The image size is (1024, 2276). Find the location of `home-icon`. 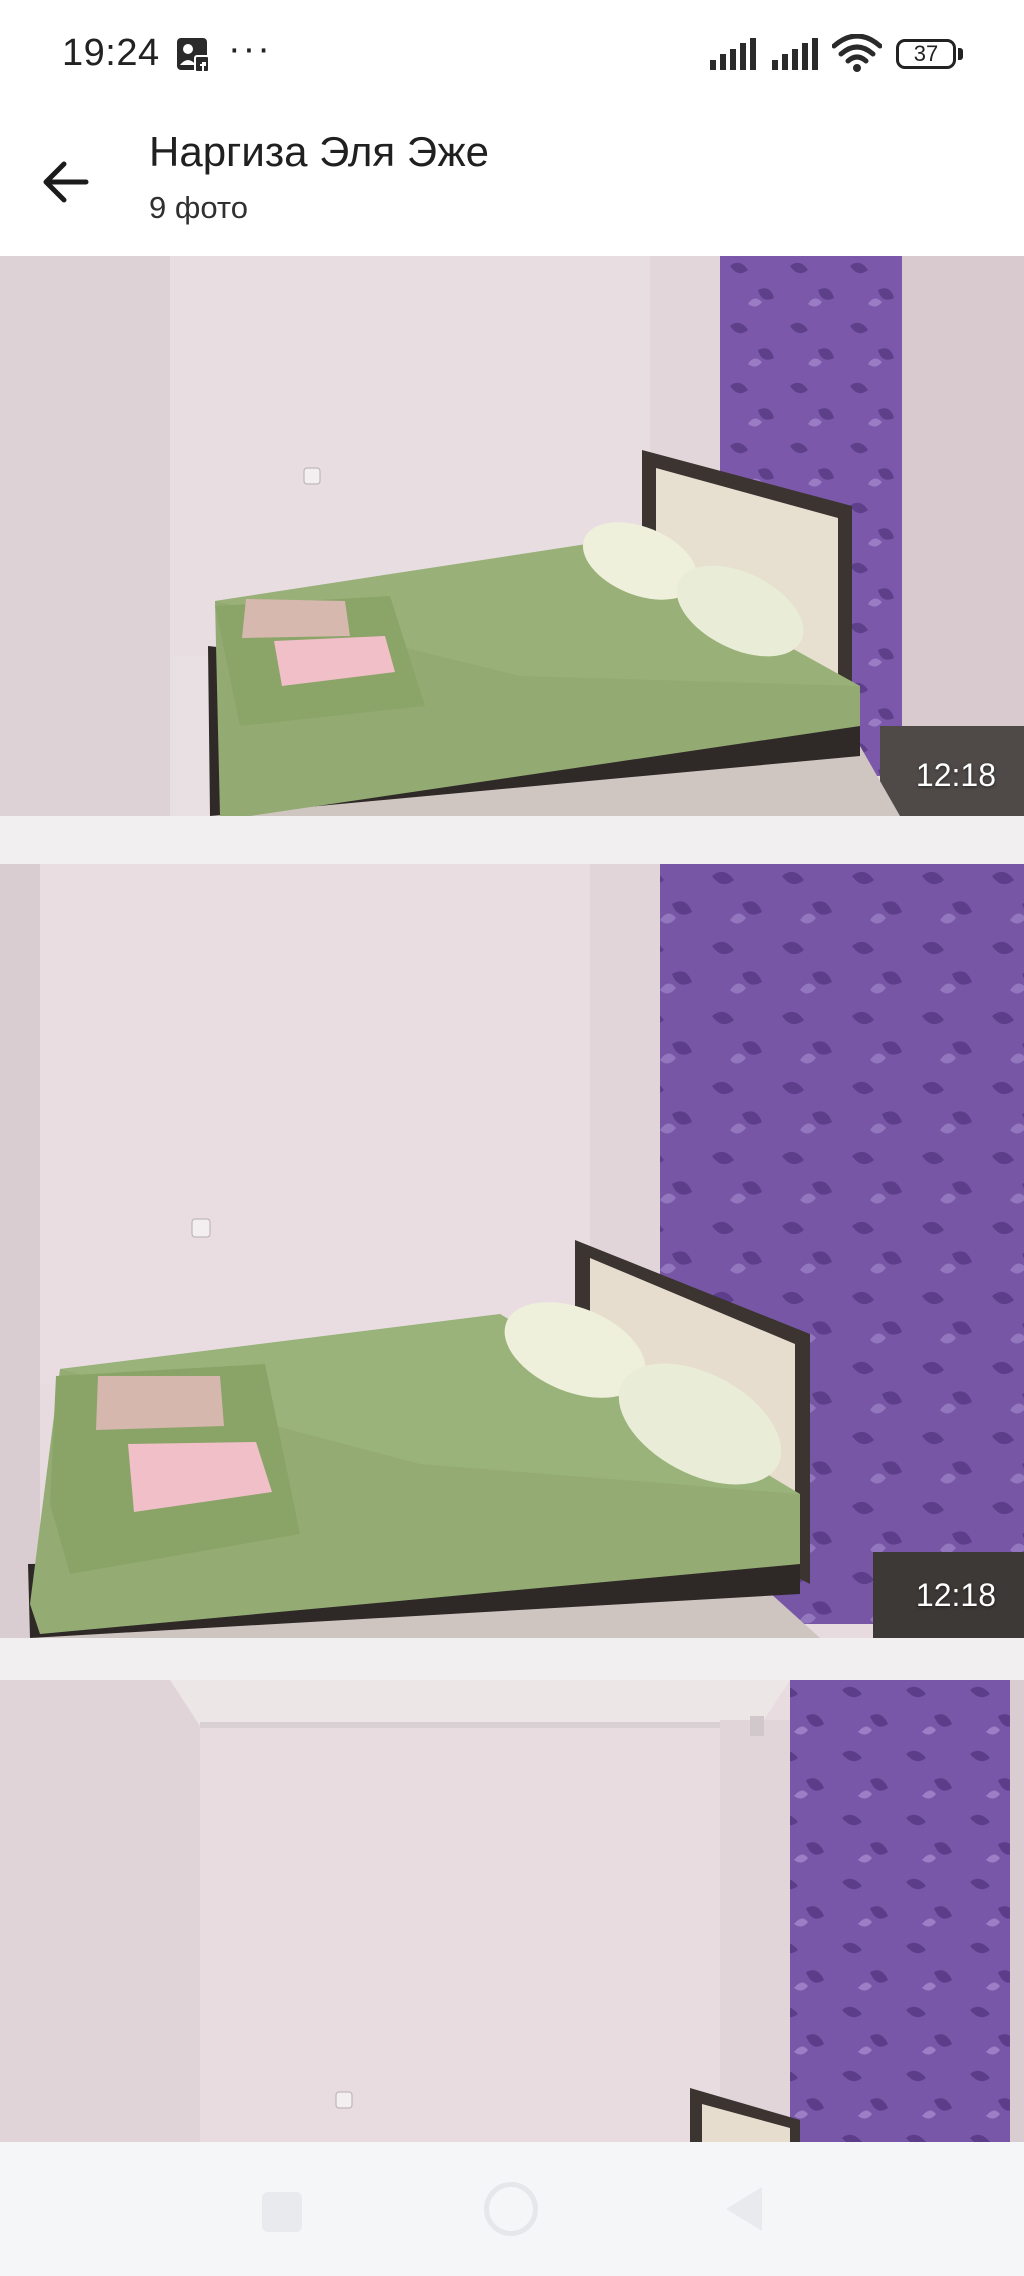

home-icon is located at coordinates (511, 2209).